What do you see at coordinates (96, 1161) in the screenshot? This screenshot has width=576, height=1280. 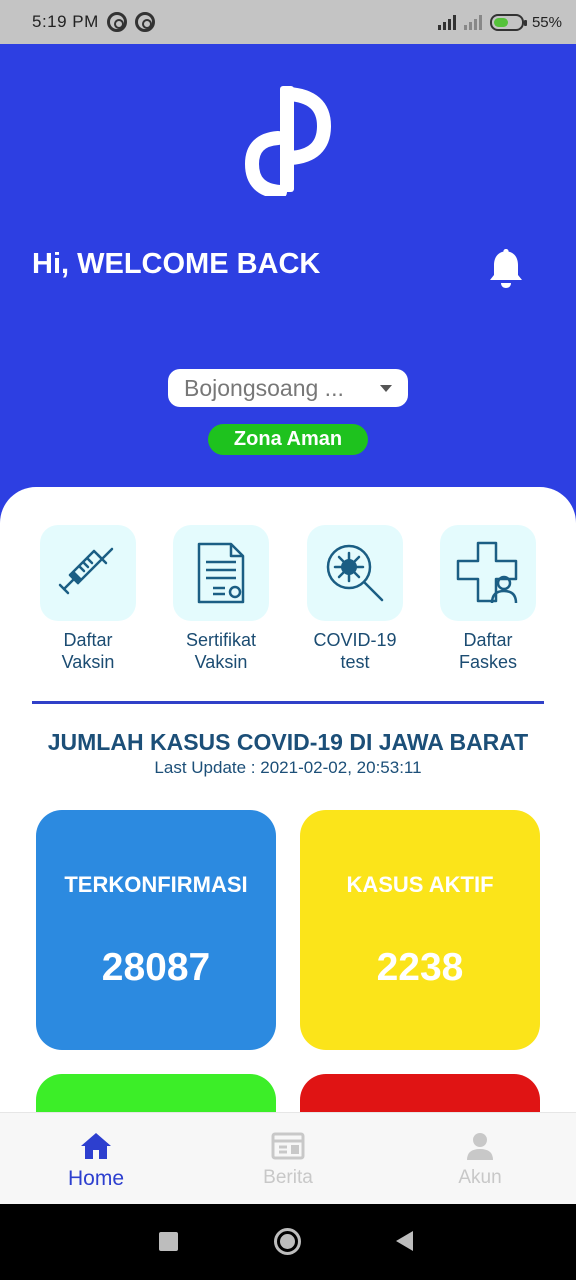 I see `nav-home: Home` at bounding box center [96, 1161].